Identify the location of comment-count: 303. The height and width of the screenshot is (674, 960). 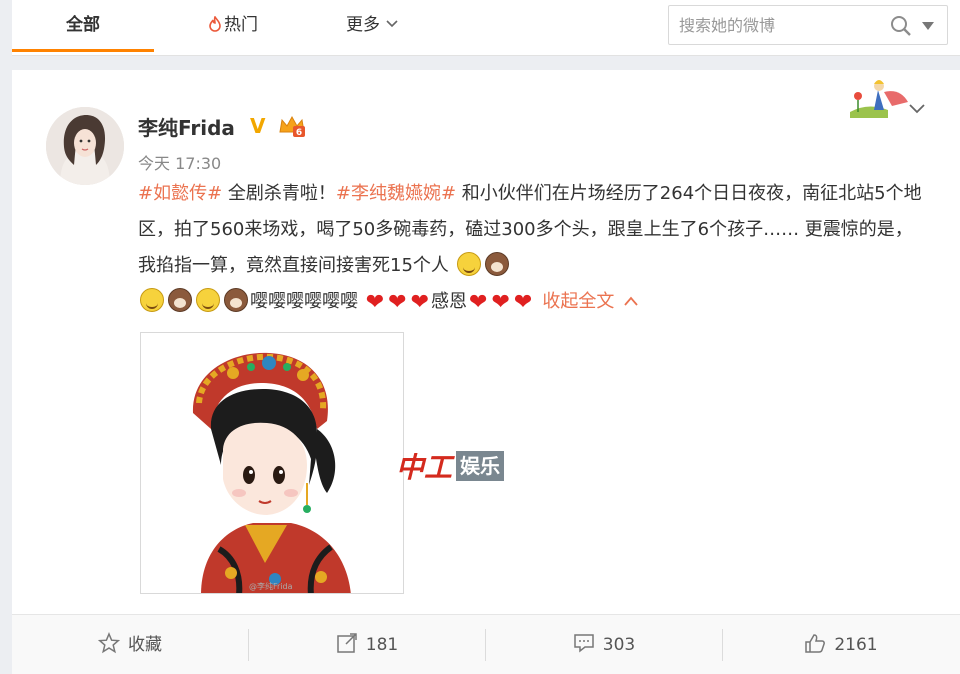
(619, 645).